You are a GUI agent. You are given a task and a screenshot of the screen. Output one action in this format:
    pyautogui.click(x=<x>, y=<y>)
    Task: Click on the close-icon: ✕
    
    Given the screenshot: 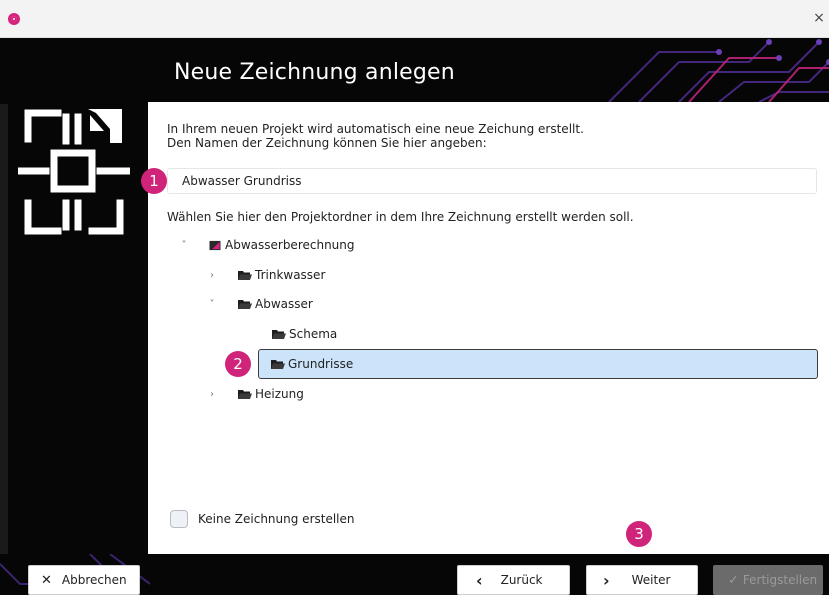 What is the action you would take?
    pyautogui.click(x=46, y=580)
    